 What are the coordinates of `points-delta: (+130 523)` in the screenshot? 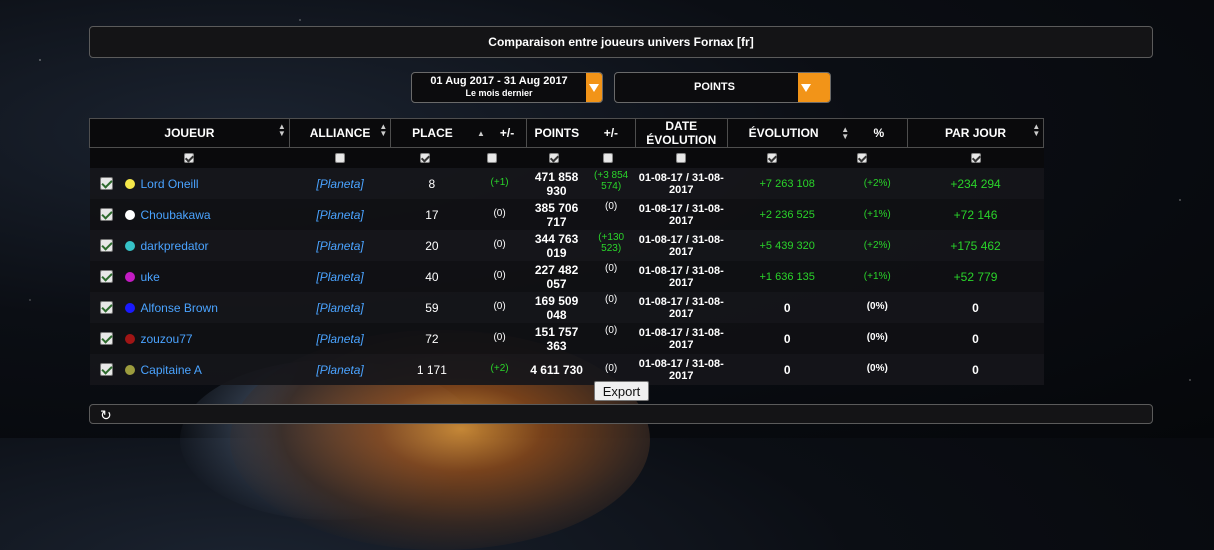 It's located at (611, 242).